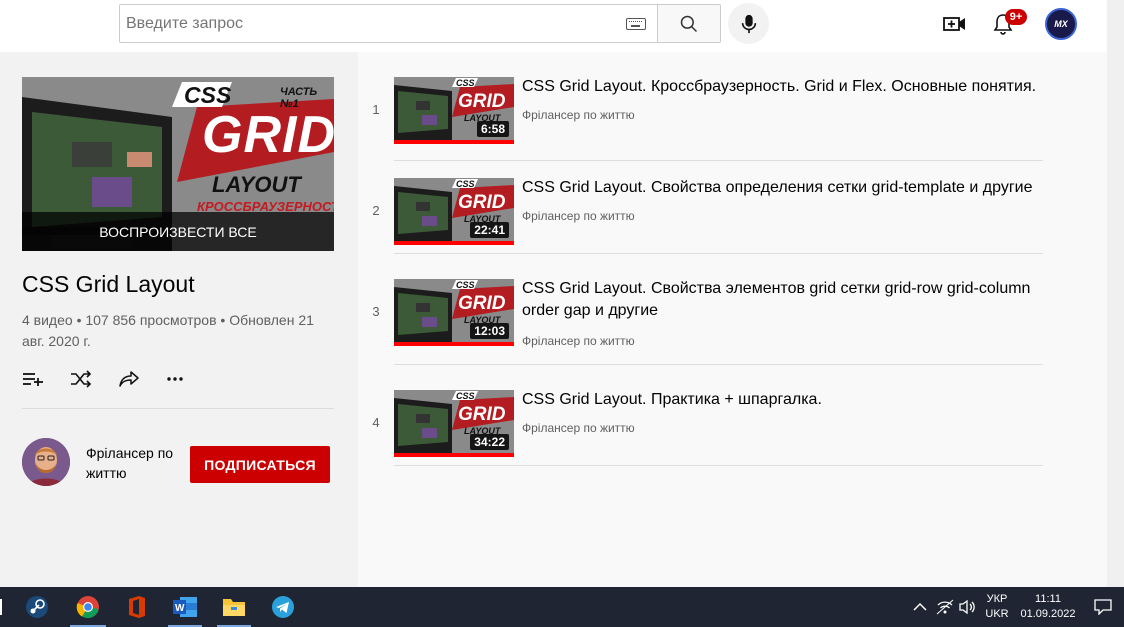 The height and width of the screenshot is (627, 1124). I want to click on taskbar-office, so click(136, 607).